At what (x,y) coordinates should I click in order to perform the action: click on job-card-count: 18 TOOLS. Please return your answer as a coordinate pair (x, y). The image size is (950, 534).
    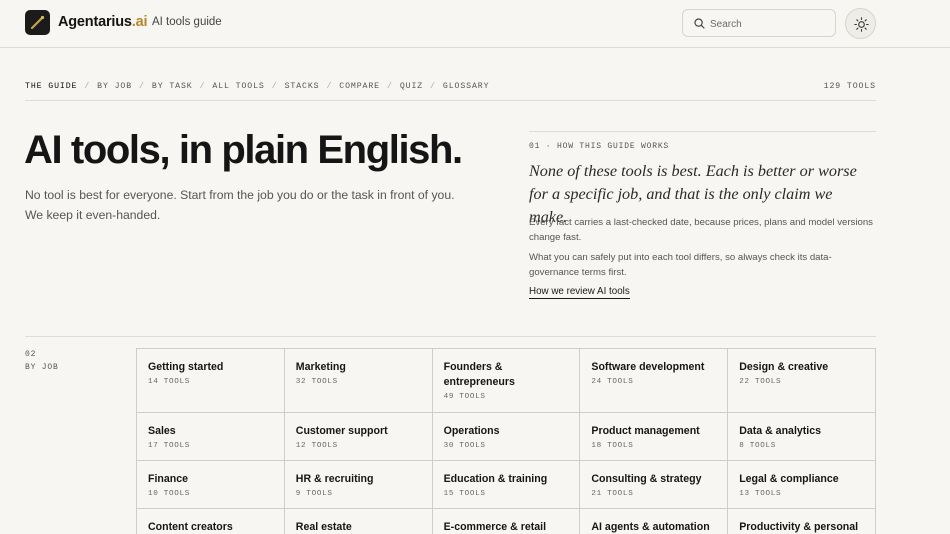
    Looking at the image, I should click on (612, 446).